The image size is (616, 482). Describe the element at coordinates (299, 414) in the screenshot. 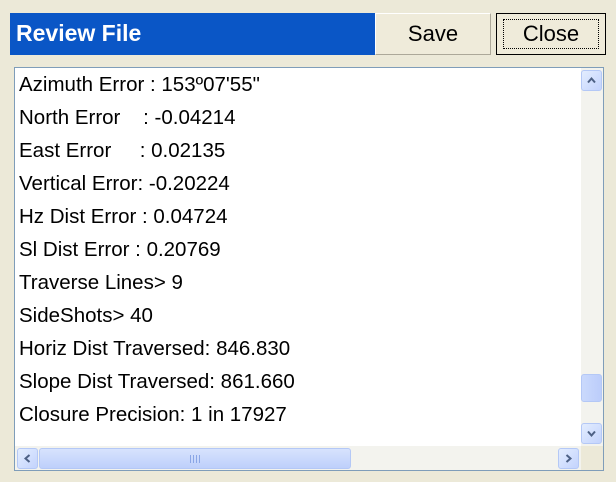

I see `list-item: Closure Precision: 1 in 17927` at that location.